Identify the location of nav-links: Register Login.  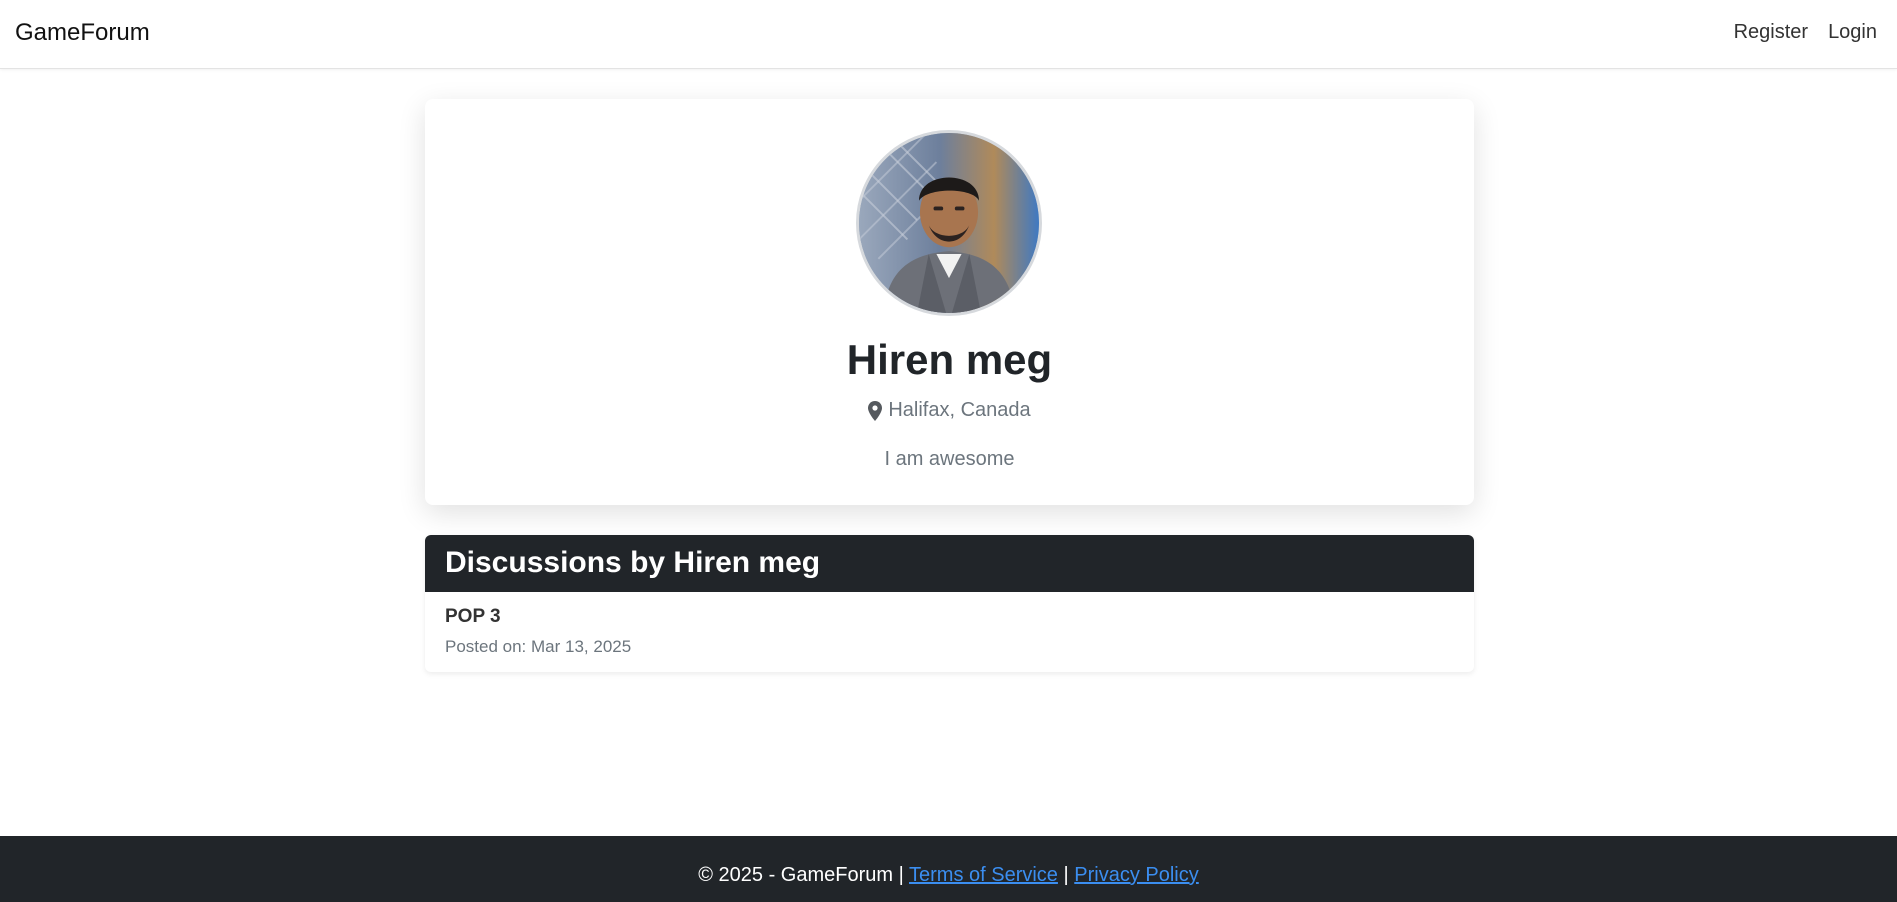
(1805, 32).